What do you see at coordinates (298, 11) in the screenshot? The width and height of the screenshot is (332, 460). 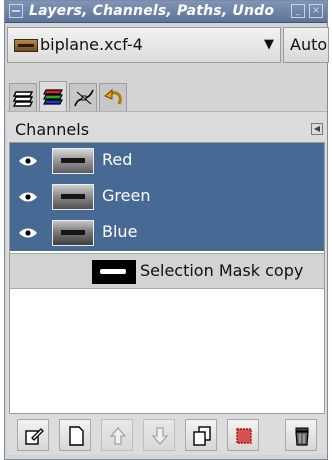 I see `minimize-icon: _` at bounding box center [298, 11].